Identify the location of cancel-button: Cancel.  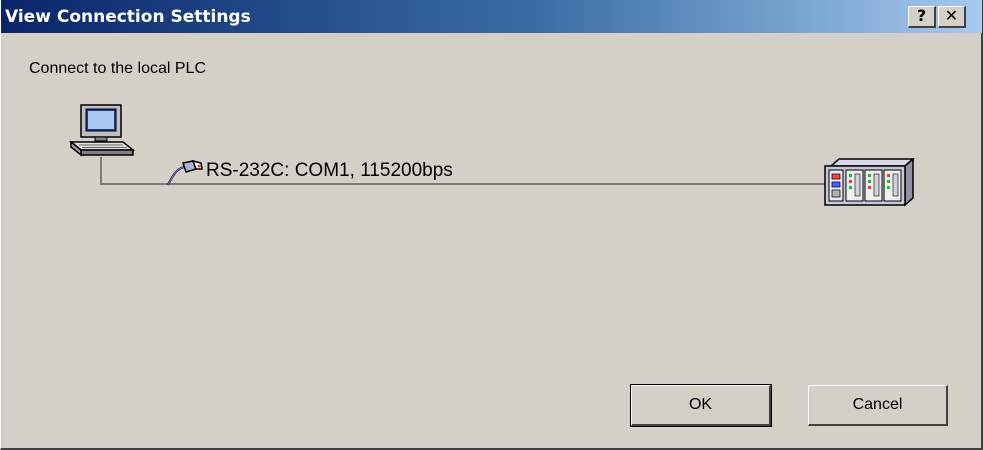
(878, 405).